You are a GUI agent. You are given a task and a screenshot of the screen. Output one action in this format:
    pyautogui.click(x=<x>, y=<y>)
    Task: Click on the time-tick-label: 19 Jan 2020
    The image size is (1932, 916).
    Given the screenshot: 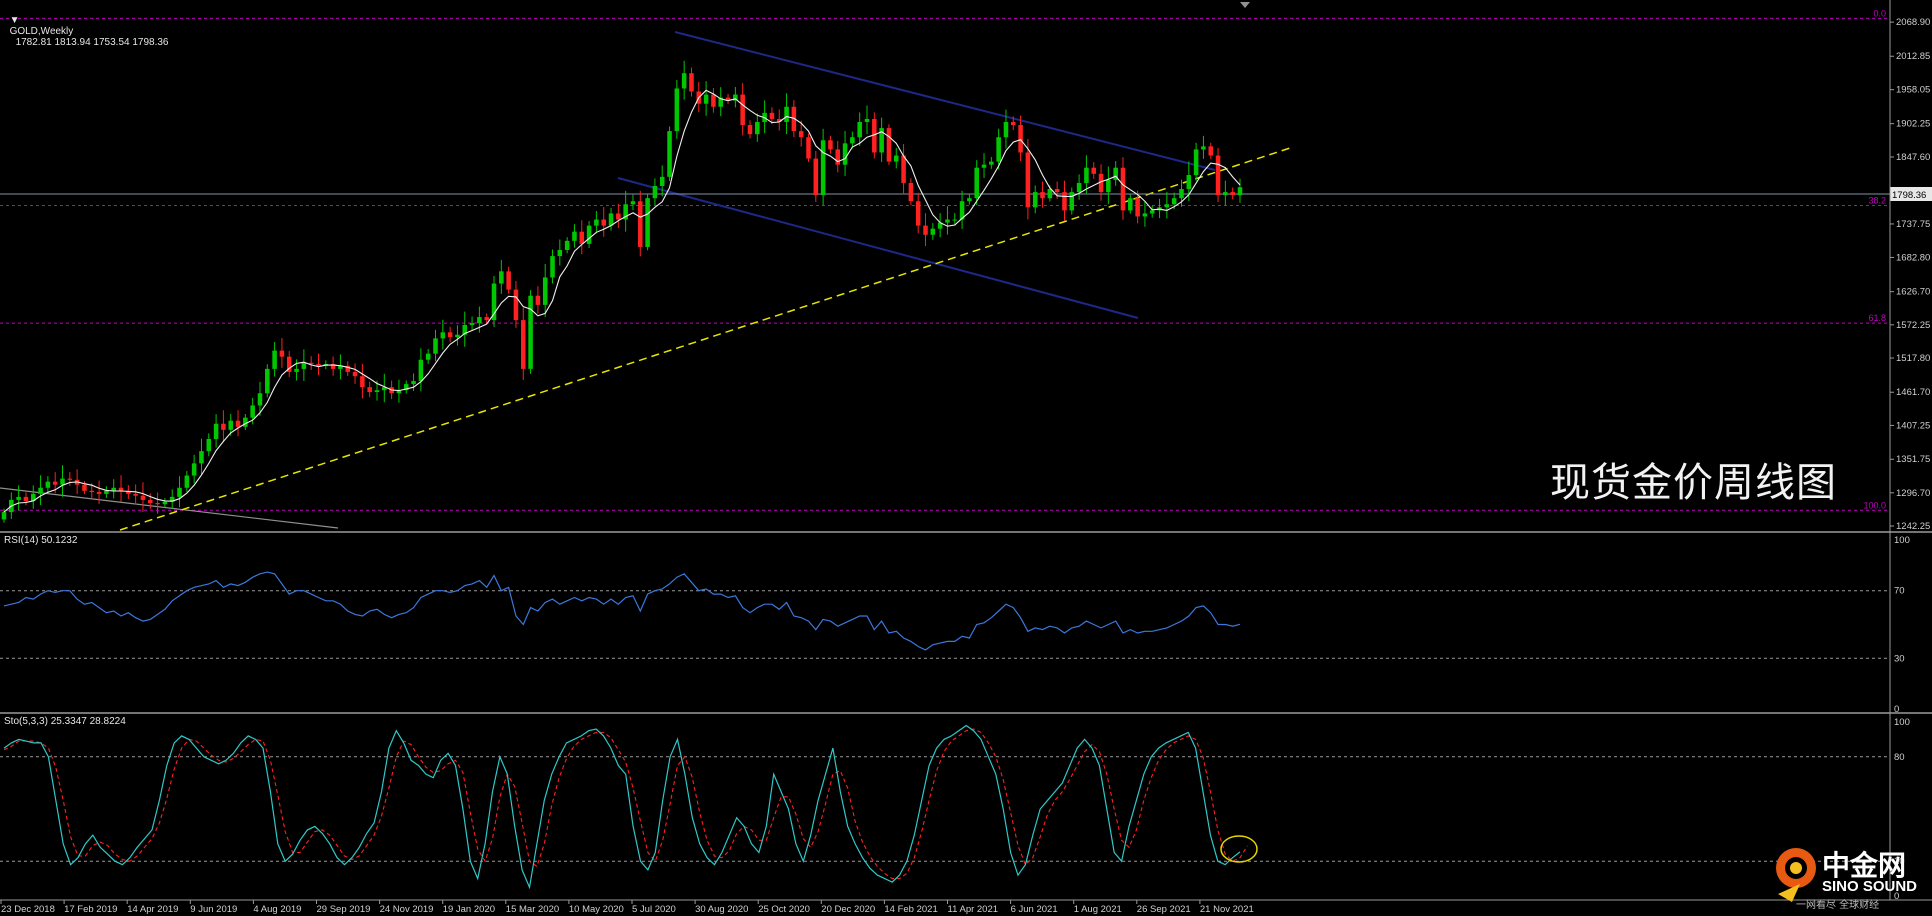 What is the action you would take?
    pyautogui.click(x=469, y=909)
    